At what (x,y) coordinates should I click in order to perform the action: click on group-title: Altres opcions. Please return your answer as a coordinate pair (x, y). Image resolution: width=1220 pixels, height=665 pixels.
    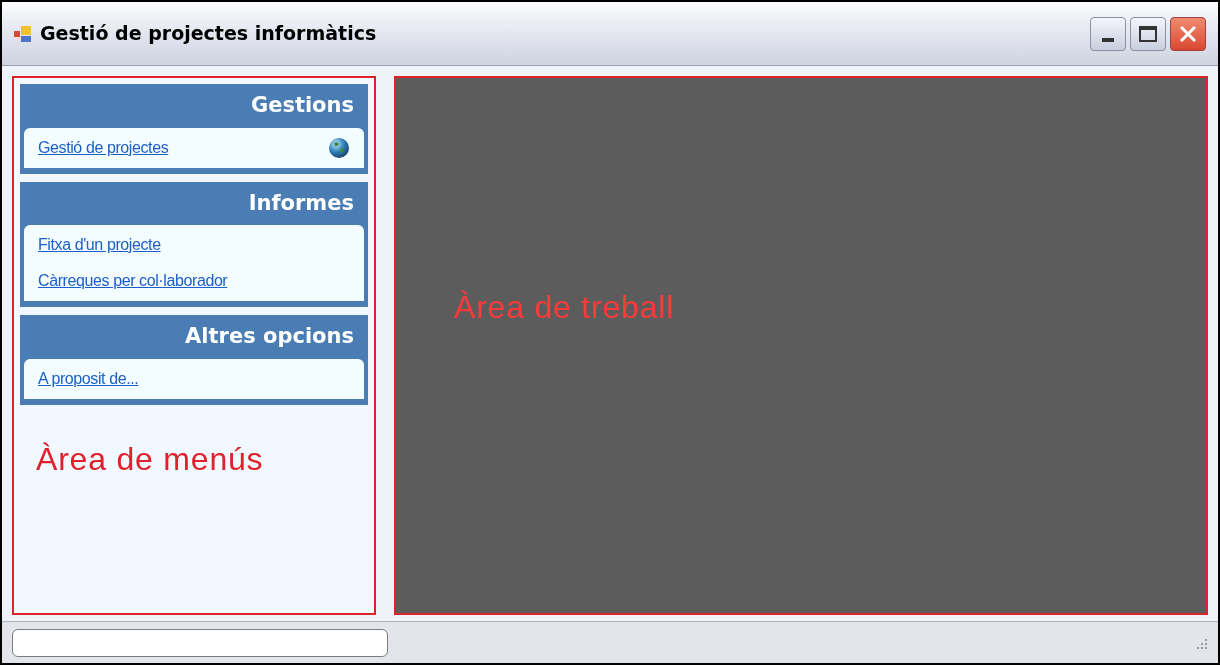
    Looking at the image, I should click on (269, 336).